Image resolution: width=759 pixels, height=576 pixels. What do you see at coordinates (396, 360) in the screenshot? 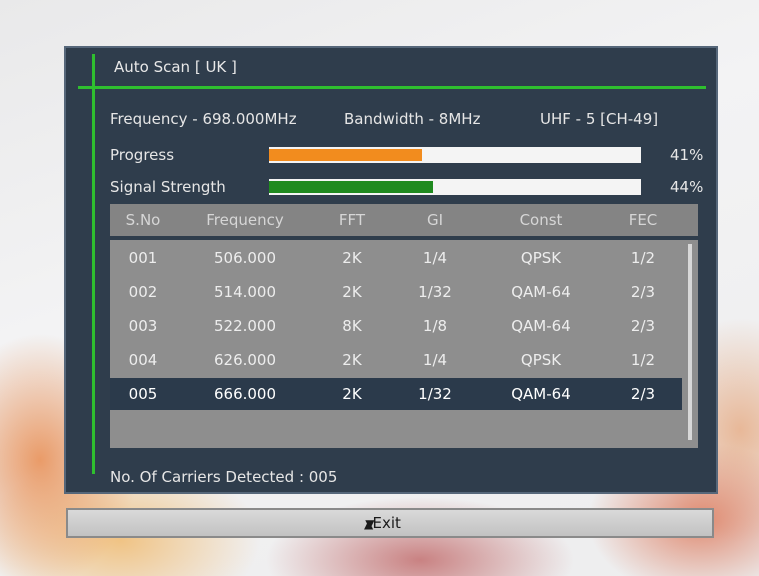
I see `table-row: 004 626.000 2K 1/4 QPSK 1/2` at bounding box center [396, 360].